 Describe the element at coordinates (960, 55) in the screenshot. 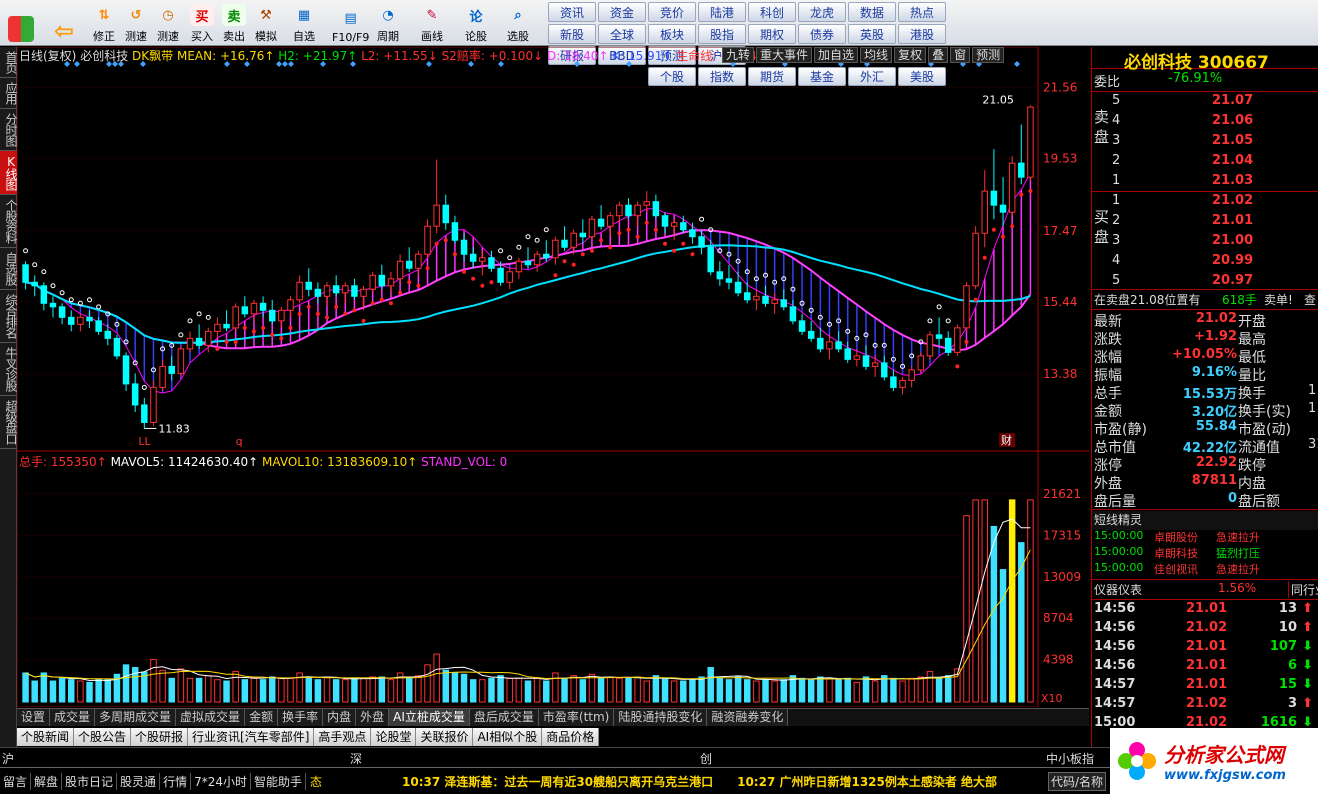

I see `chart-top-button: 窗` at that location.